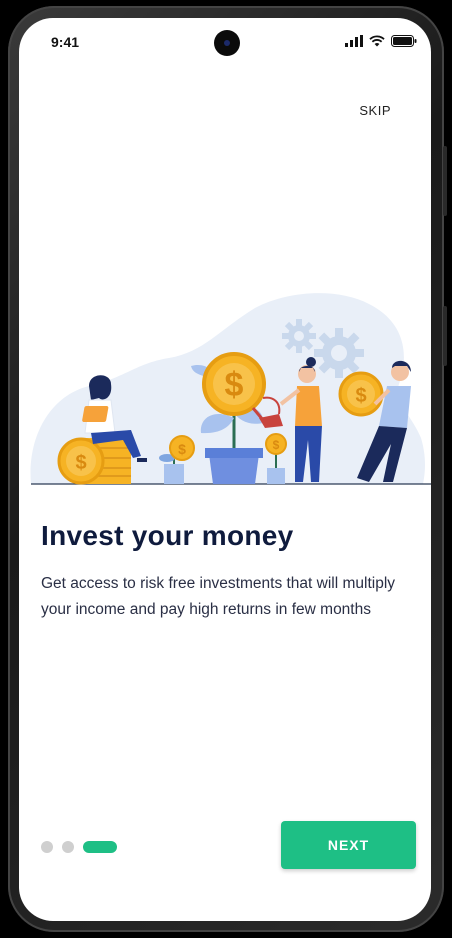  Describe the element at coordinates (100, 847) in the screenshot. I see `page-dot-3-active` at that location.